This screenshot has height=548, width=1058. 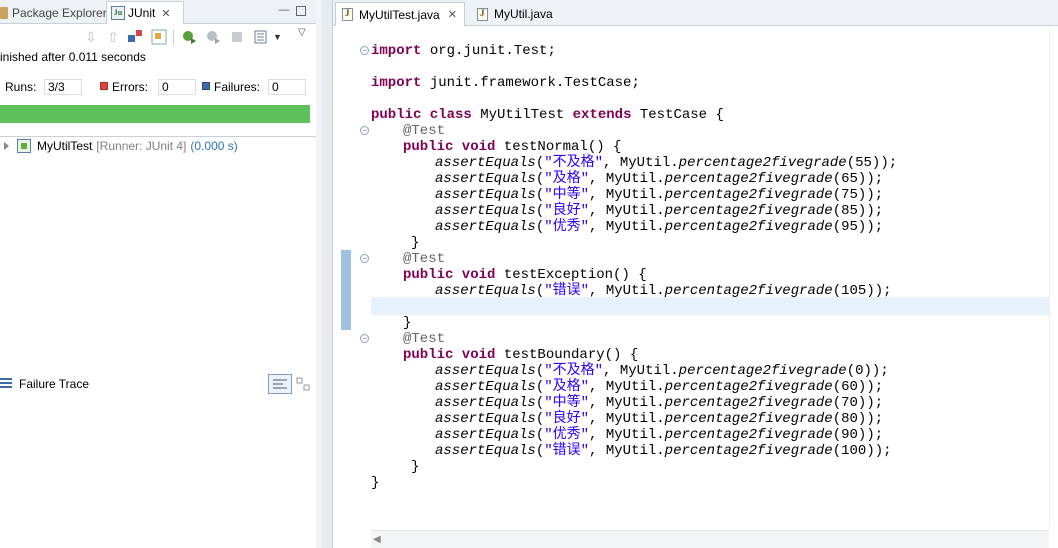 I want to click on scroll-lock-icon, so click(x=159, y=37).